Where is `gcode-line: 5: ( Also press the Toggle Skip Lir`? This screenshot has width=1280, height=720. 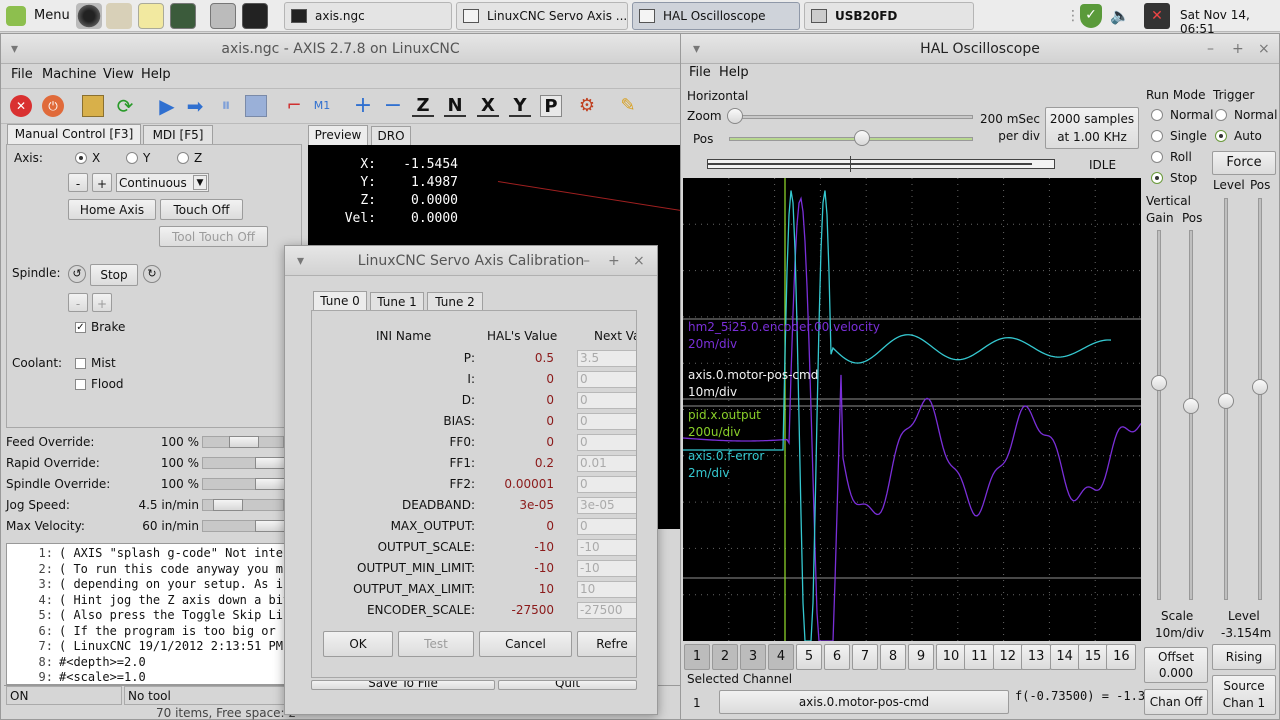 gcode-line: 5: ( Also press the Toggle Skip Lir is located at coordinates (148, 615).